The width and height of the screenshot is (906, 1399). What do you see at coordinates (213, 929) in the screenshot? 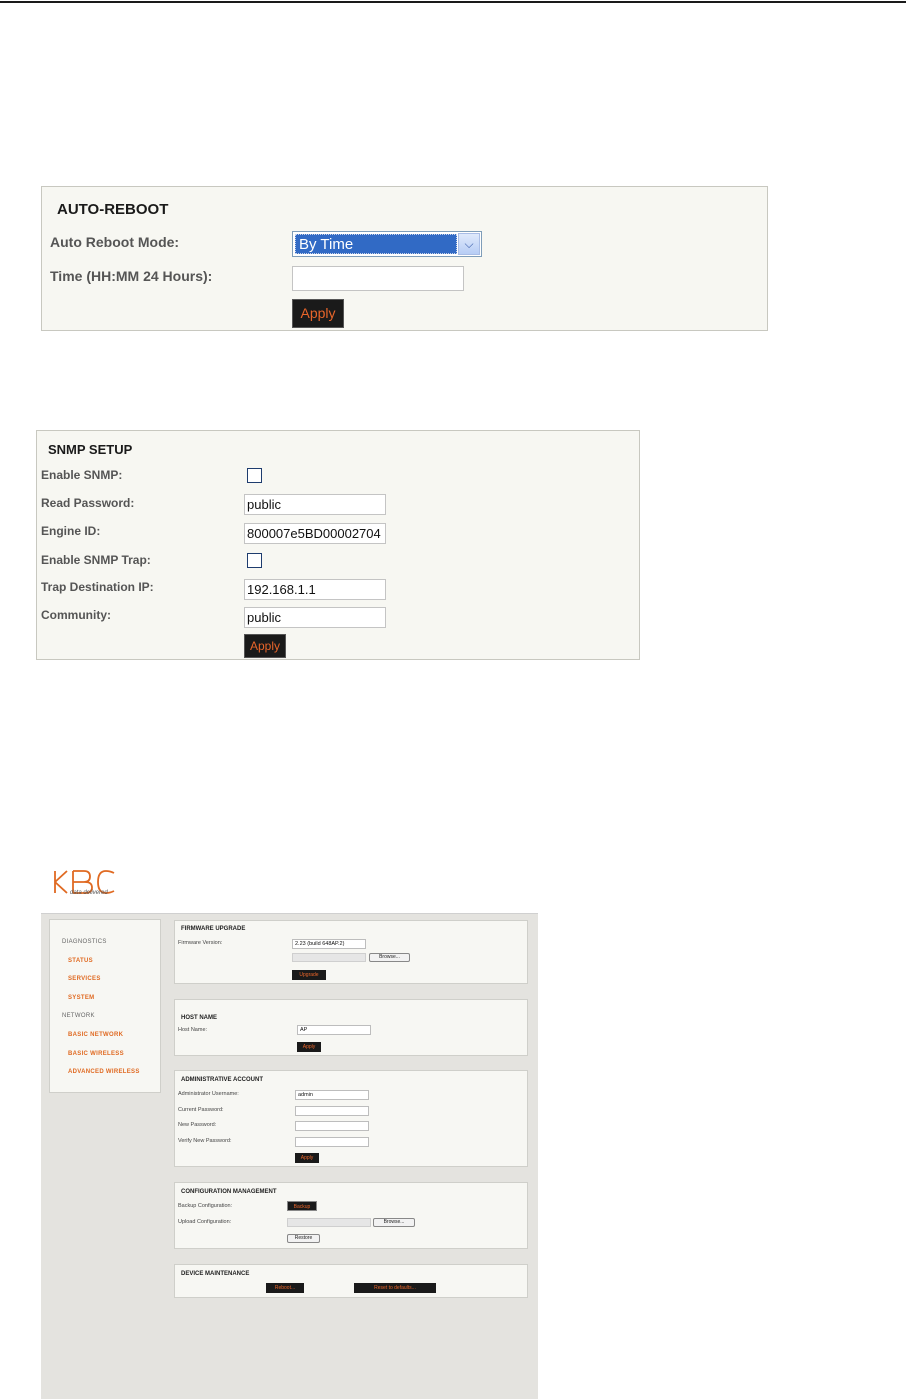
I see `firmware-upgrade-title: FIRMWARE UPGRADE` at bounding box center [213, 929].